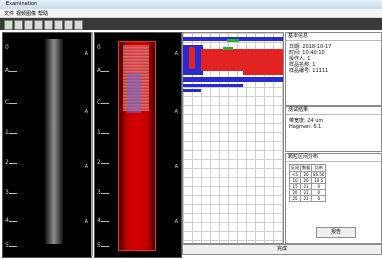  Describe the element at coordinates (26, 13) in the screenshot. I see `menu-item-video: 视频图像` at that location.